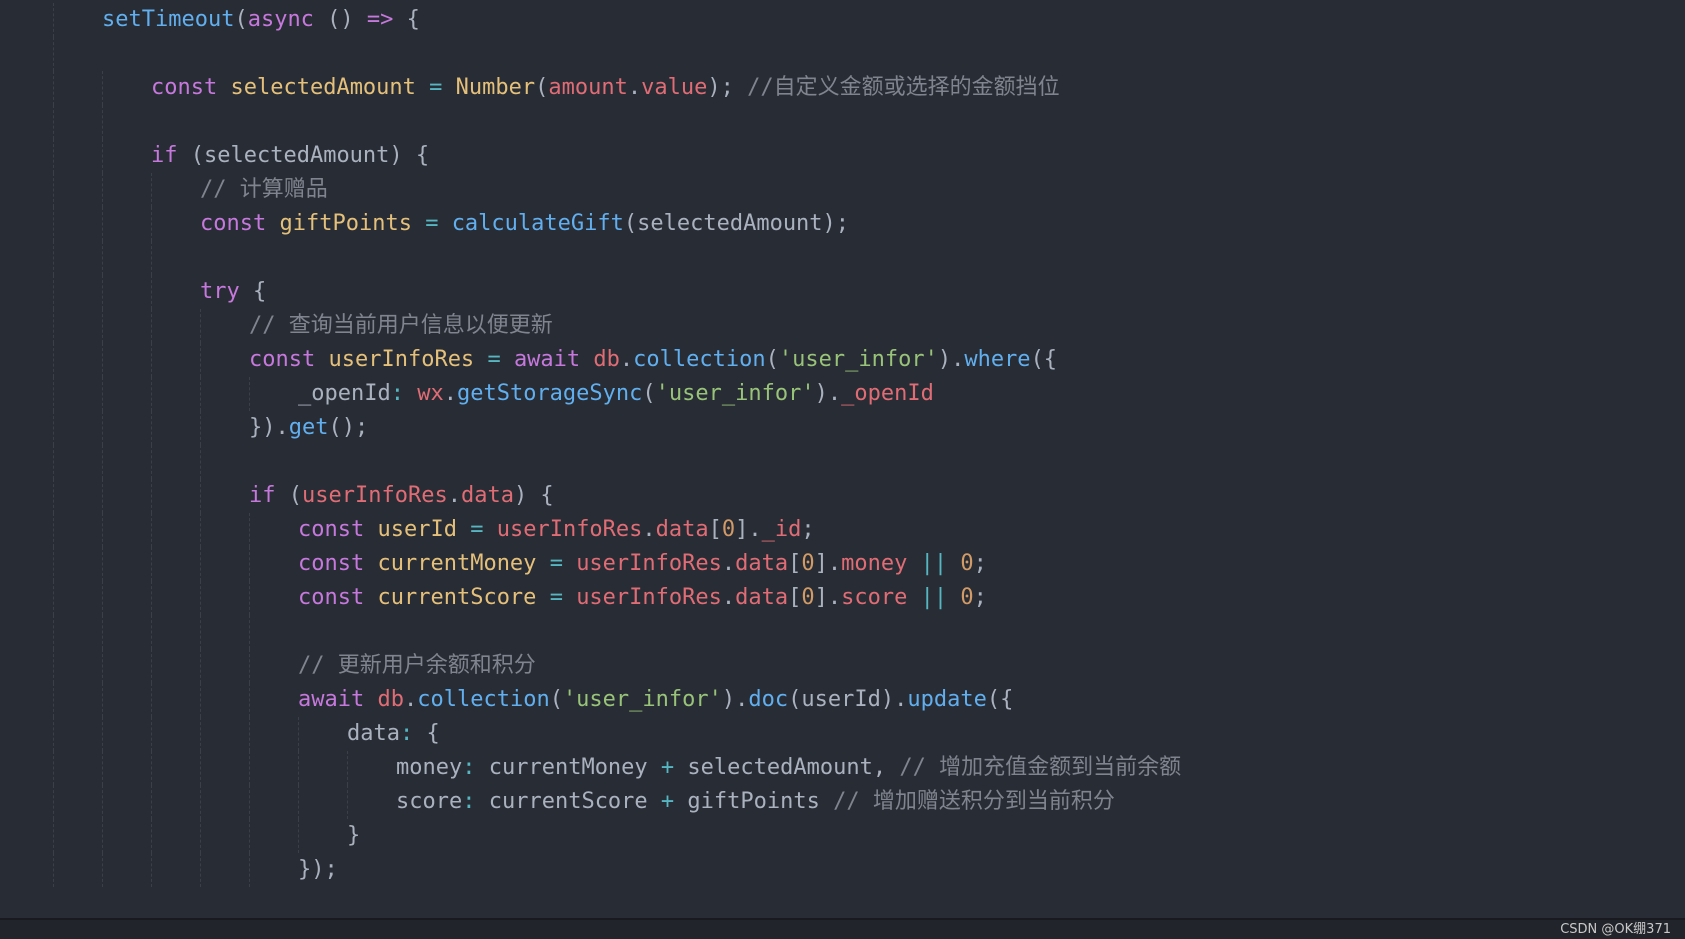  Describe the element at coordinates (842, 734) in the screenshot. I see `code-line: data: {` at that location.